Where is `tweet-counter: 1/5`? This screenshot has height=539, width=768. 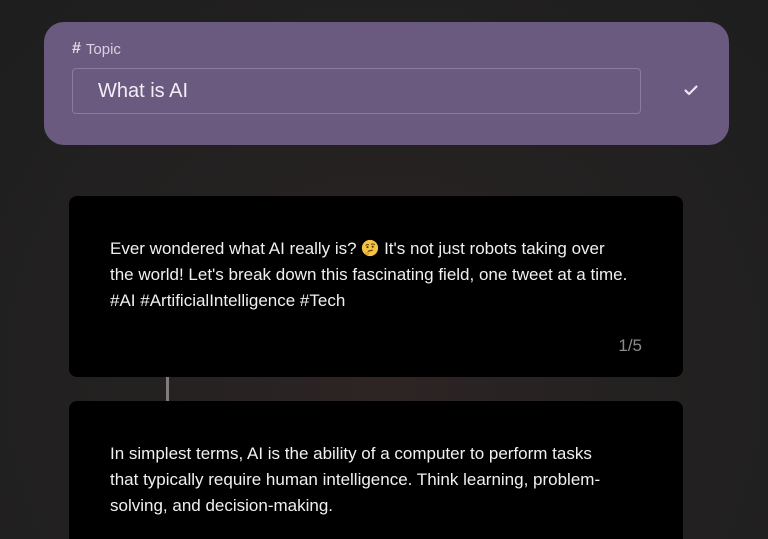
tweet-counter: 1/5 is located at coordinates (630, 345).